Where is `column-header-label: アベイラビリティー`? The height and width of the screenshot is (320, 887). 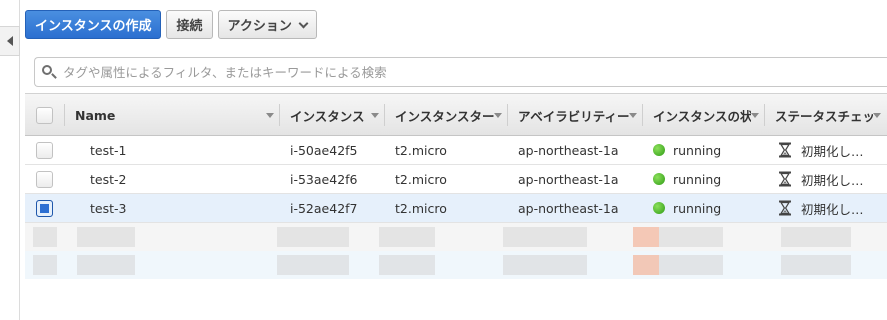
column-header-label: アベイラビリティー is located at coordinates (573, 116).